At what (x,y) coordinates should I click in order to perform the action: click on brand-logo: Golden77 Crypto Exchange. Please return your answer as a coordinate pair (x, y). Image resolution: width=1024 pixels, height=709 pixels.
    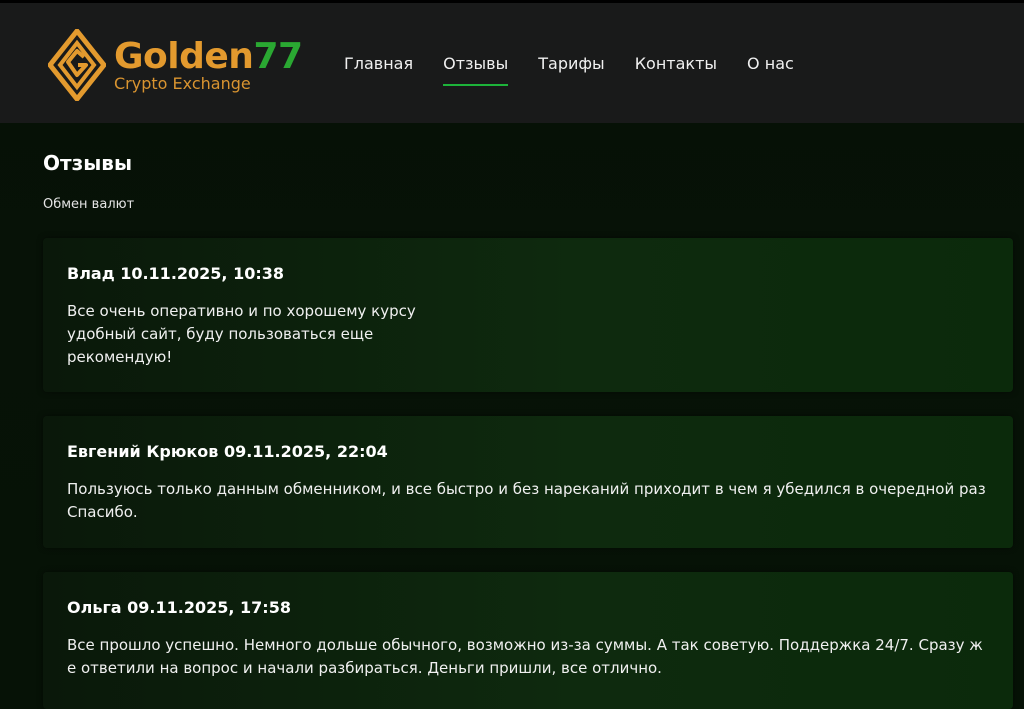
    Looking at the image, I should click on (185, 65).